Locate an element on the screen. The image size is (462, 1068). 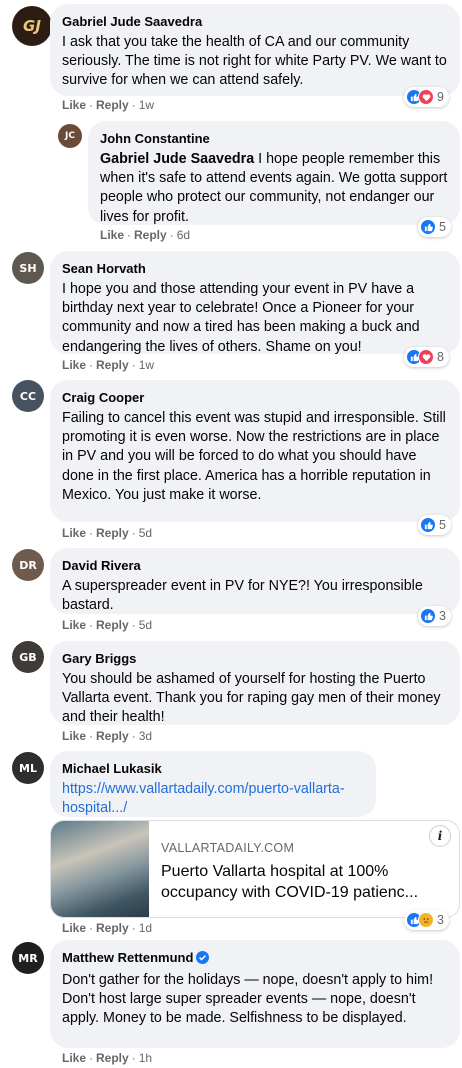
avatar-initial: DR is located at coordinates (28, 565).